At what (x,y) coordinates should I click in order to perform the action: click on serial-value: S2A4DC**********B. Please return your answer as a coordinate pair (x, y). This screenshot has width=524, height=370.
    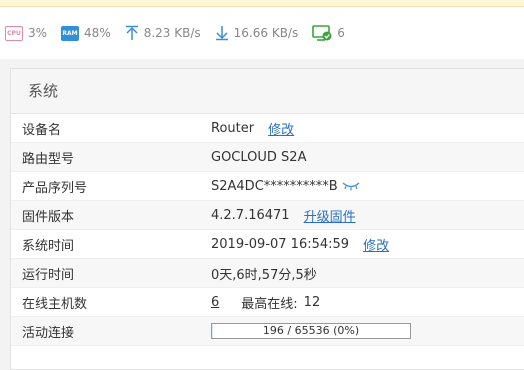
    Looking at the image, I should click on (274, 186).